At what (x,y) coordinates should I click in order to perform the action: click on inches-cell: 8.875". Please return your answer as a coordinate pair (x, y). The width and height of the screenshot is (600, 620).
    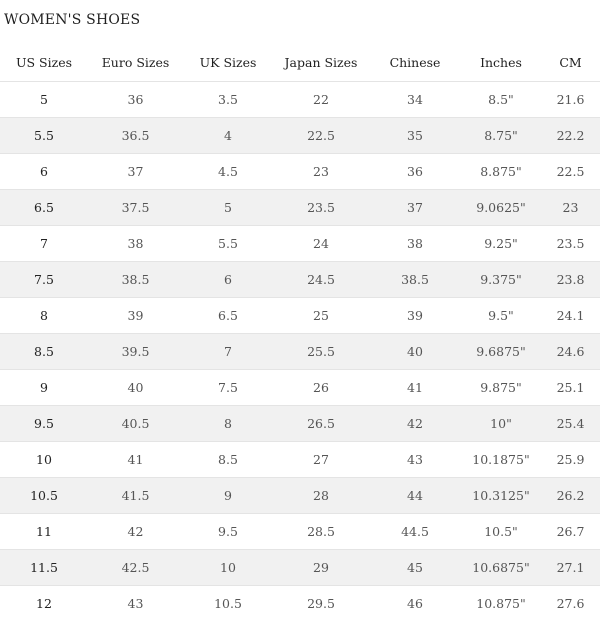
    Looking at the image, I should click on (501, 172).